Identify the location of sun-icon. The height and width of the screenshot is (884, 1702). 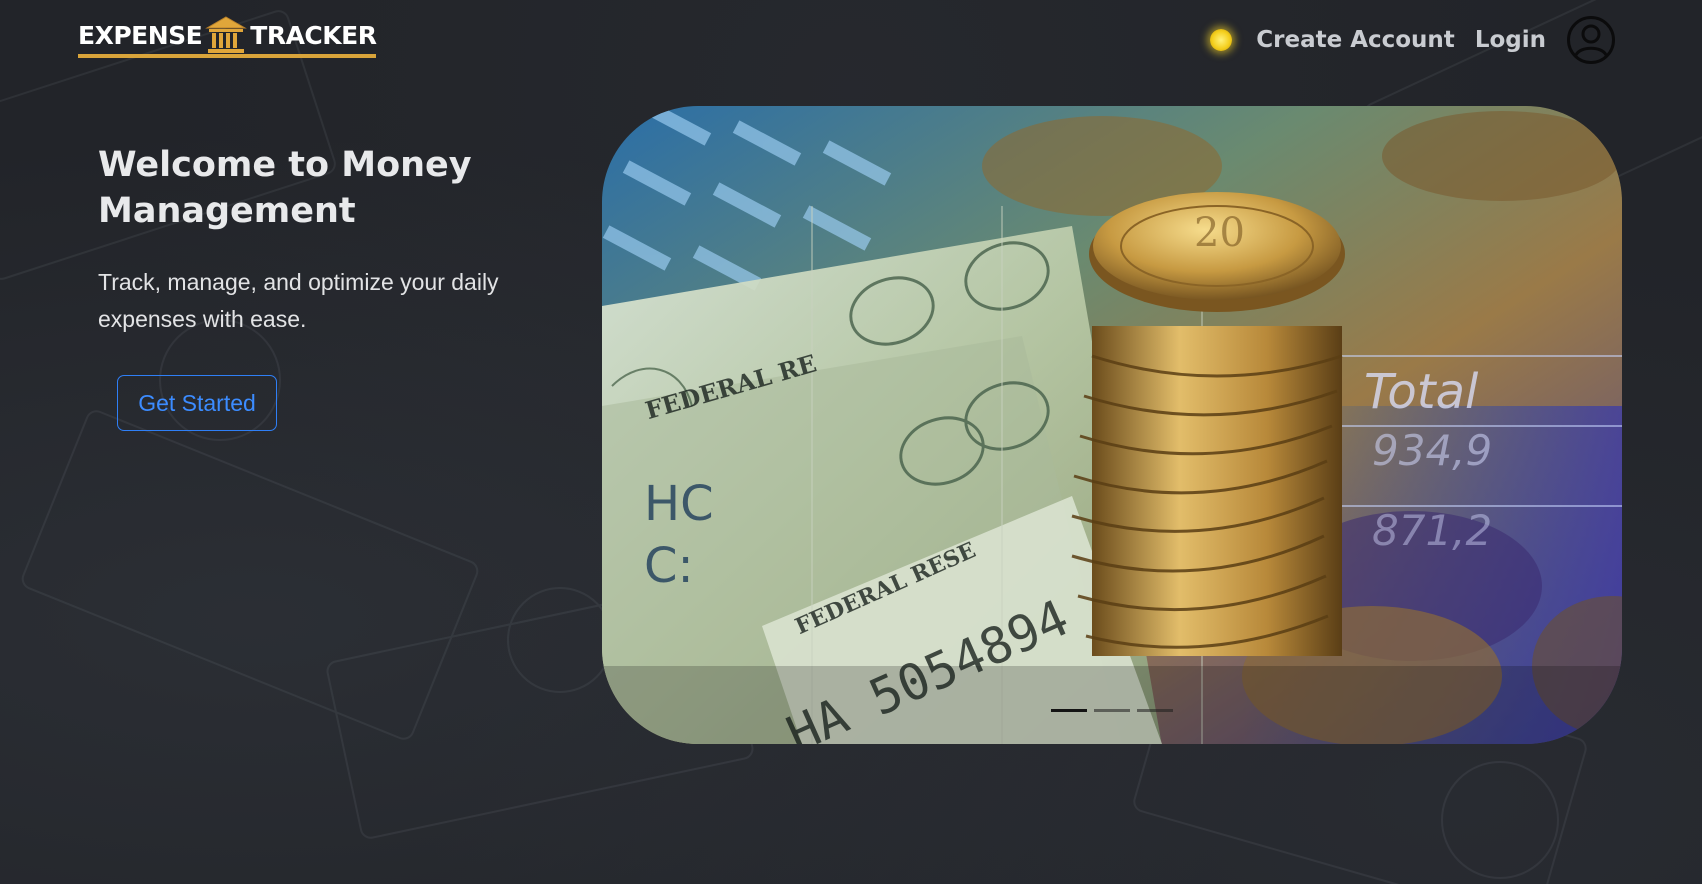
(1221, 40).